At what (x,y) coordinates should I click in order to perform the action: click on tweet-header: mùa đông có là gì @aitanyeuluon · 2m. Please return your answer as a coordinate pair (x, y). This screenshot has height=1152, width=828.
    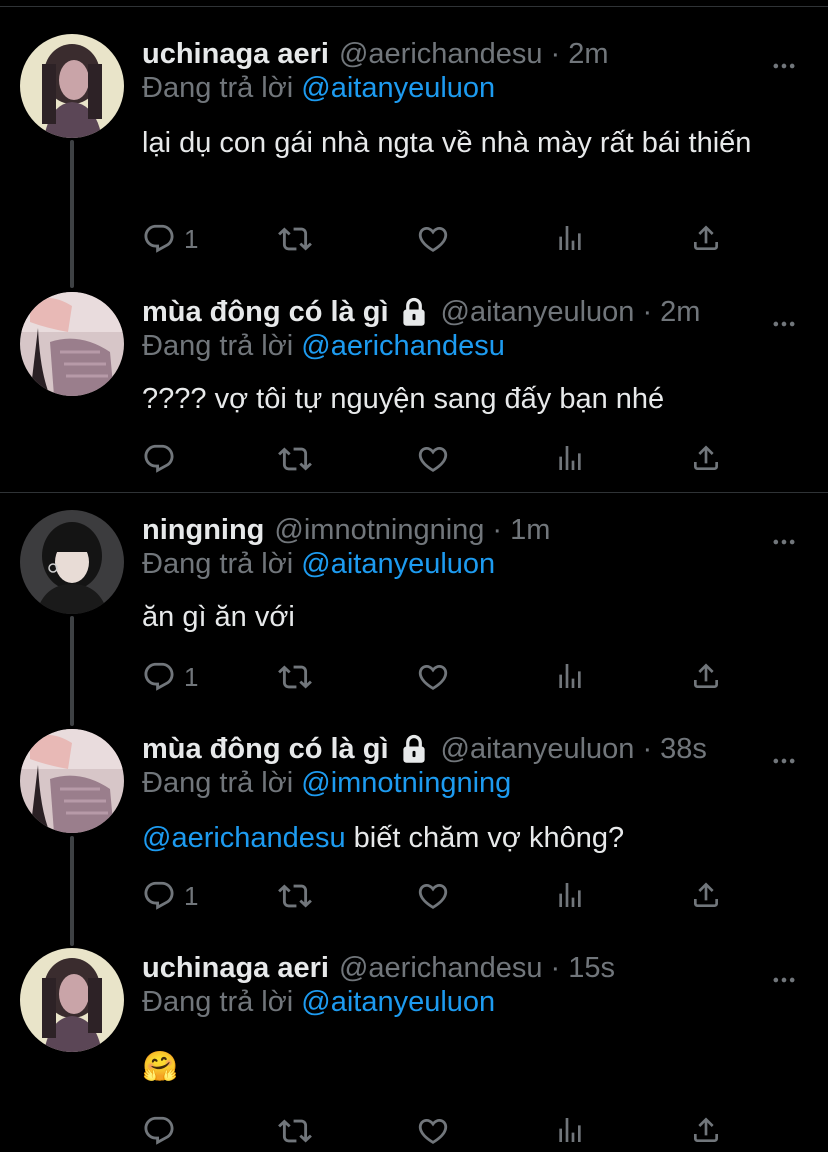
    Looking at the image, I should click on (421, 312).